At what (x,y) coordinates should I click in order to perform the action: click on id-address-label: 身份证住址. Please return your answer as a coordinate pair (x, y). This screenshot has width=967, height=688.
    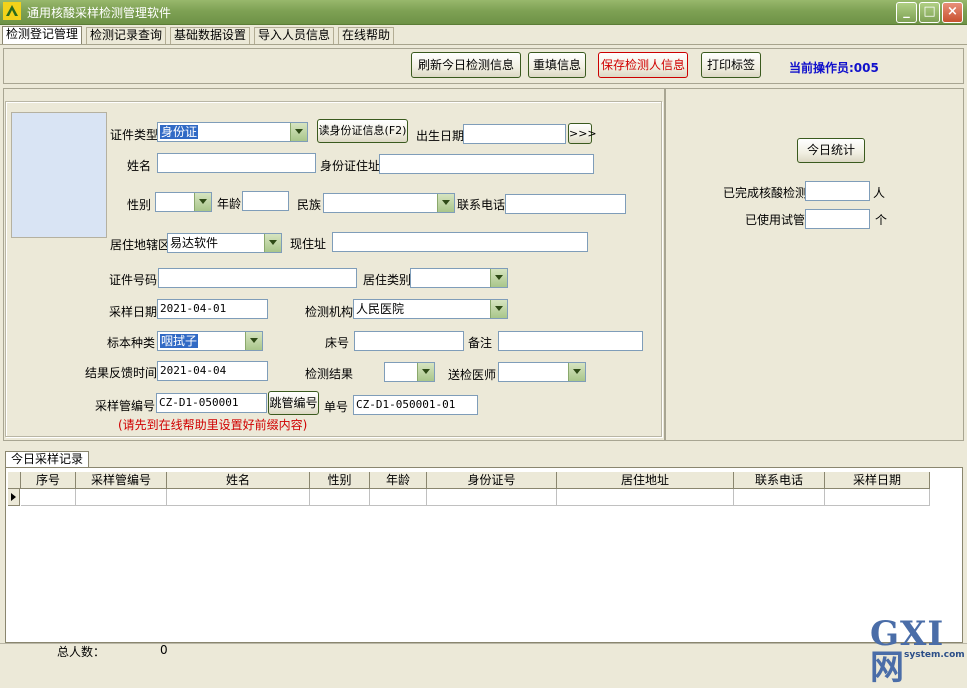
    Looking at the image, I should click on (350, 166).